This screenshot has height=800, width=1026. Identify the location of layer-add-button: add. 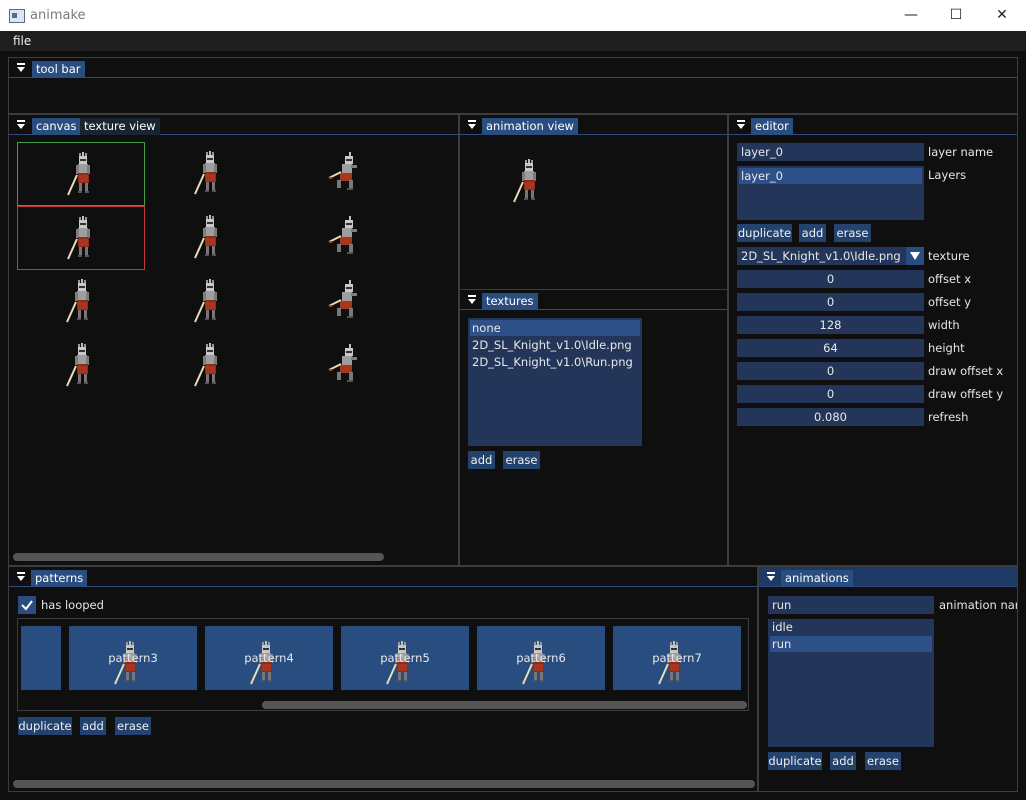
(812, 233).